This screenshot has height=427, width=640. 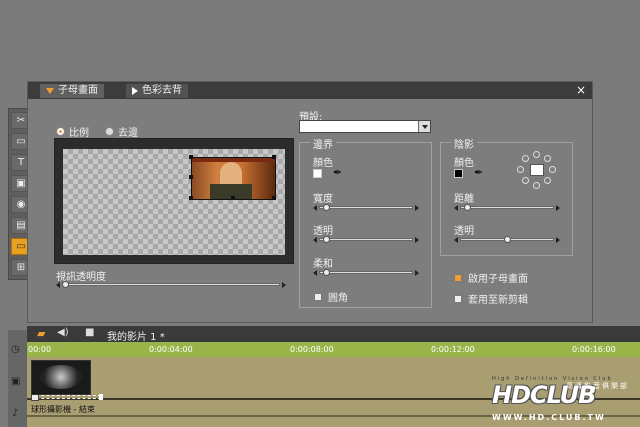 What do you see at coordinates (498, 300) in the screenshot?
I see `apply-new-clip-label: 套用至新剪輯` at bounding box center [498, 300].